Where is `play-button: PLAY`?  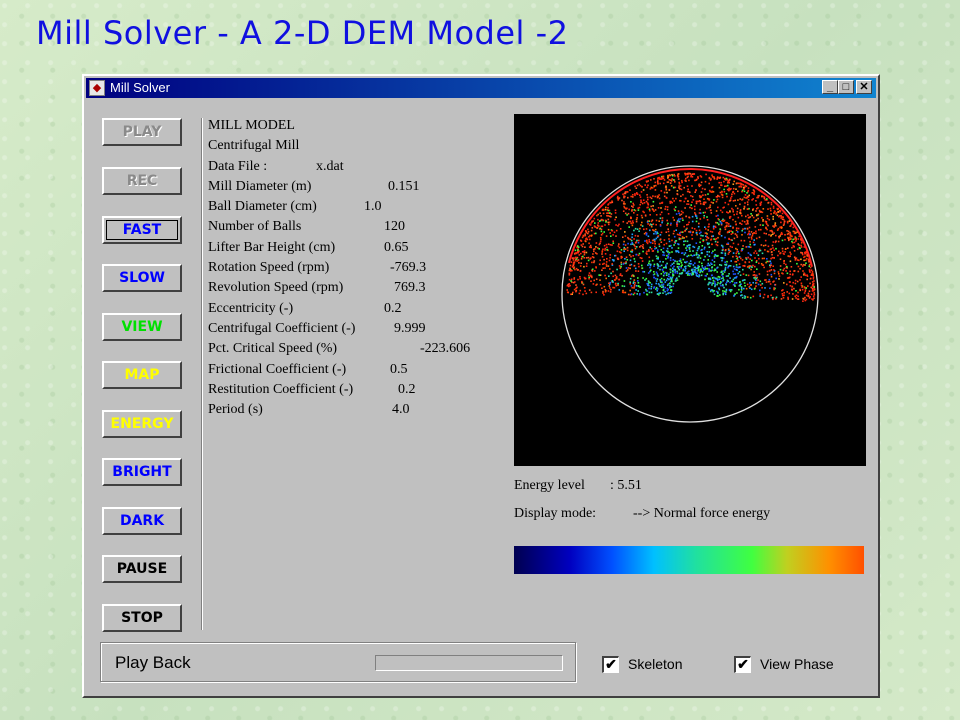
play-button: PLAY is located at coordinates (142, 132).